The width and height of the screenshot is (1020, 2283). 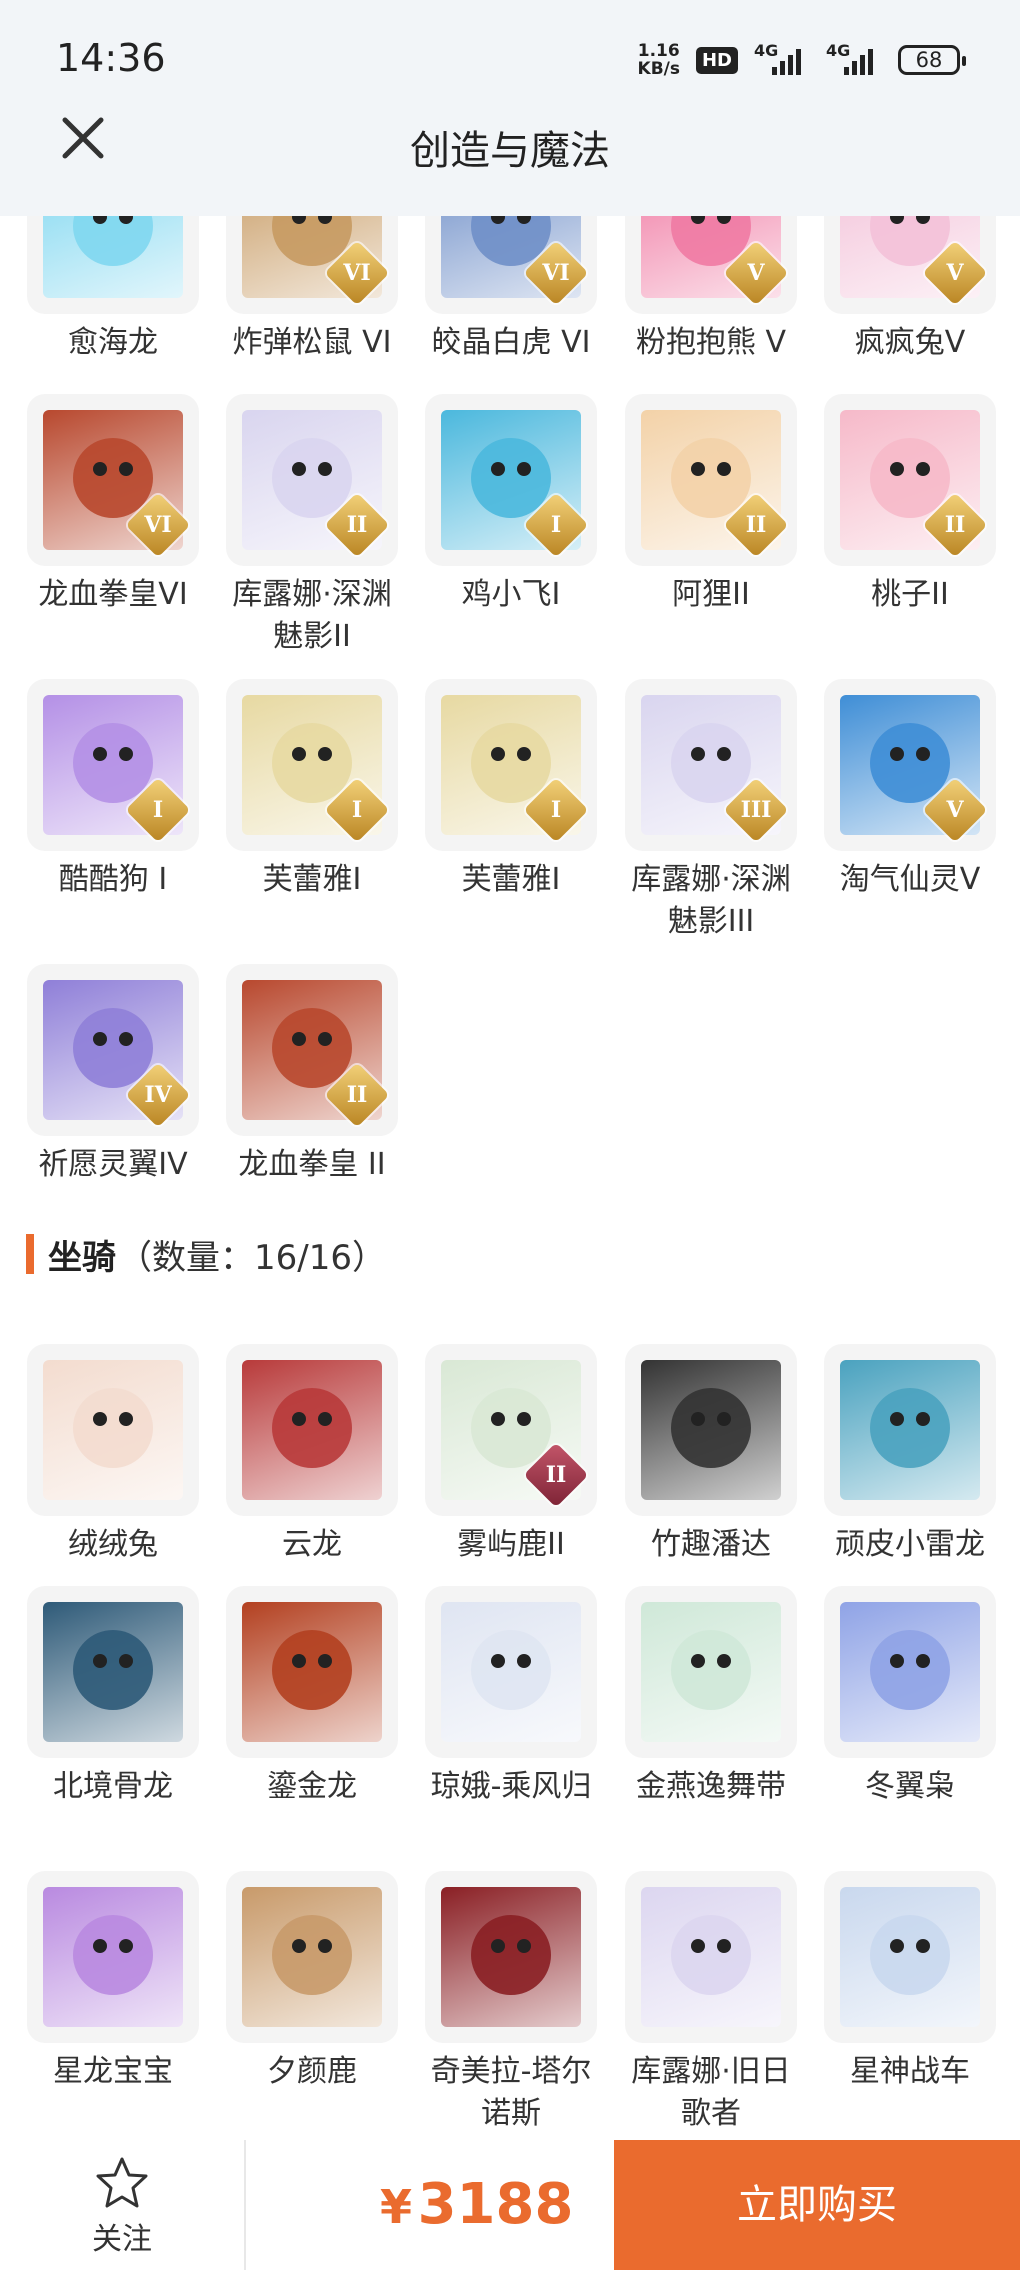 What do you see at coordinates (158, 1095) in the screenshot?
I see `tier-badge: IV` at bounding box center [158, 1095].